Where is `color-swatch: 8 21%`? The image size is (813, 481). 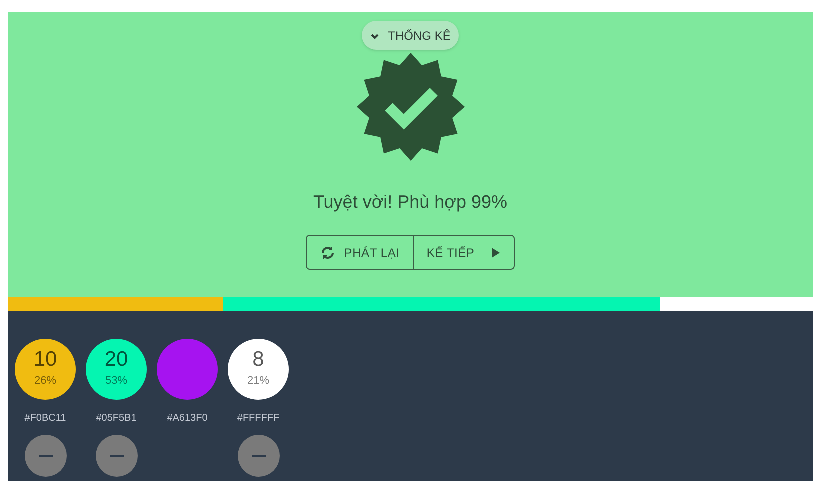 color-swatch: 8 21% is located at coordinates (258, 369).